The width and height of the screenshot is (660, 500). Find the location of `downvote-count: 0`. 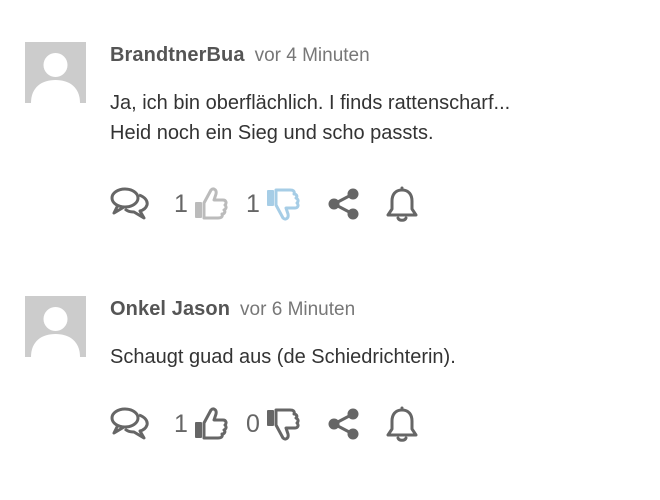

downvote-count: 0 is located at coordinates (253, 424).